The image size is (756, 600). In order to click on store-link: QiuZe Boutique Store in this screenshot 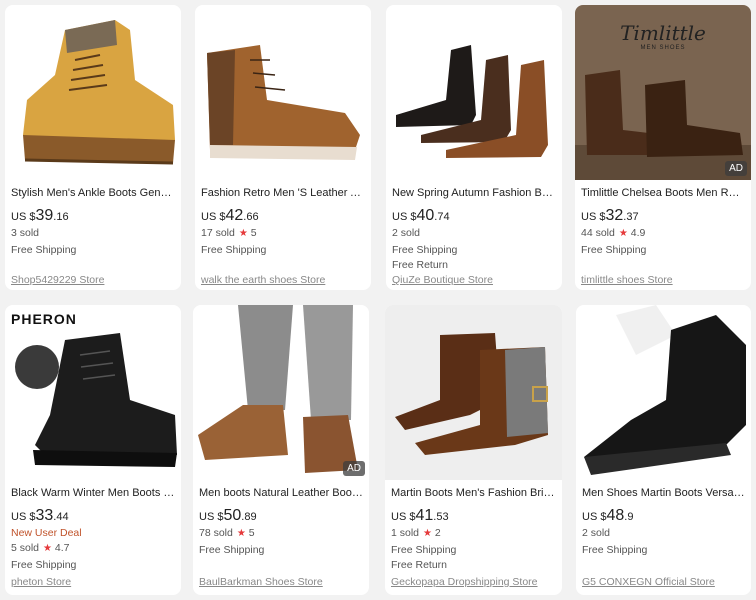, I will do `click(442, 280)`.